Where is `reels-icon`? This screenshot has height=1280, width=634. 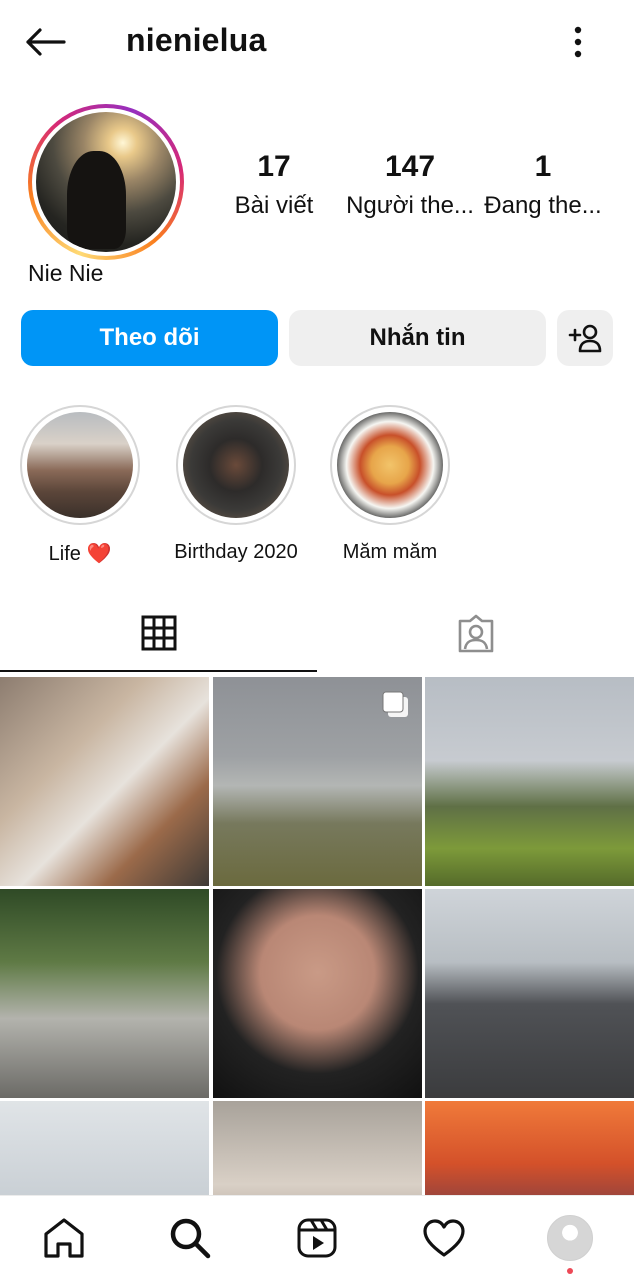 reels-icon is located at coordinates (317, 1238).